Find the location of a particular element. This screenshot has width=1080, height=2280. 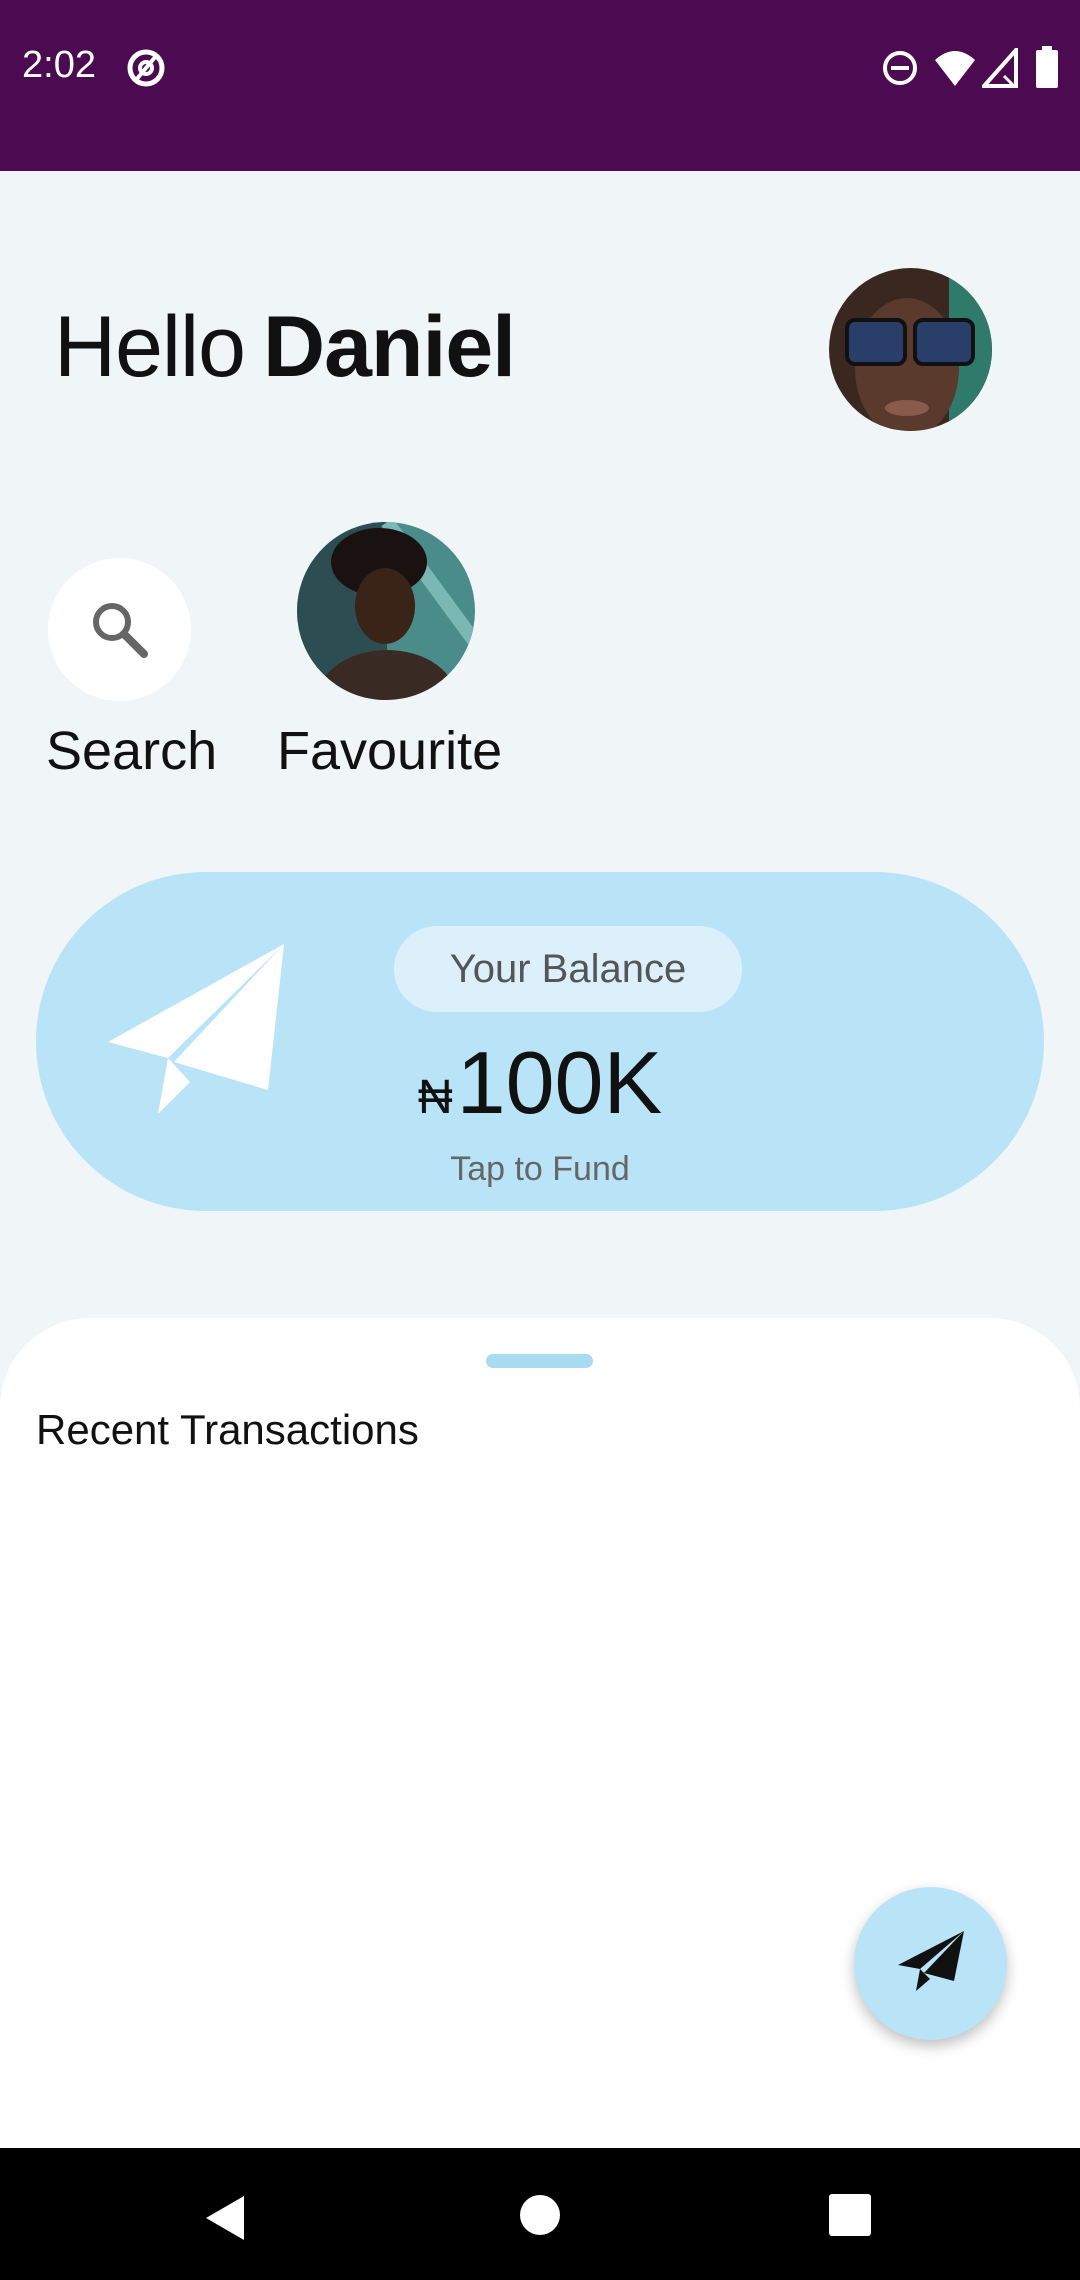

paper-plane-icon is located at coordinates (196, 1029).